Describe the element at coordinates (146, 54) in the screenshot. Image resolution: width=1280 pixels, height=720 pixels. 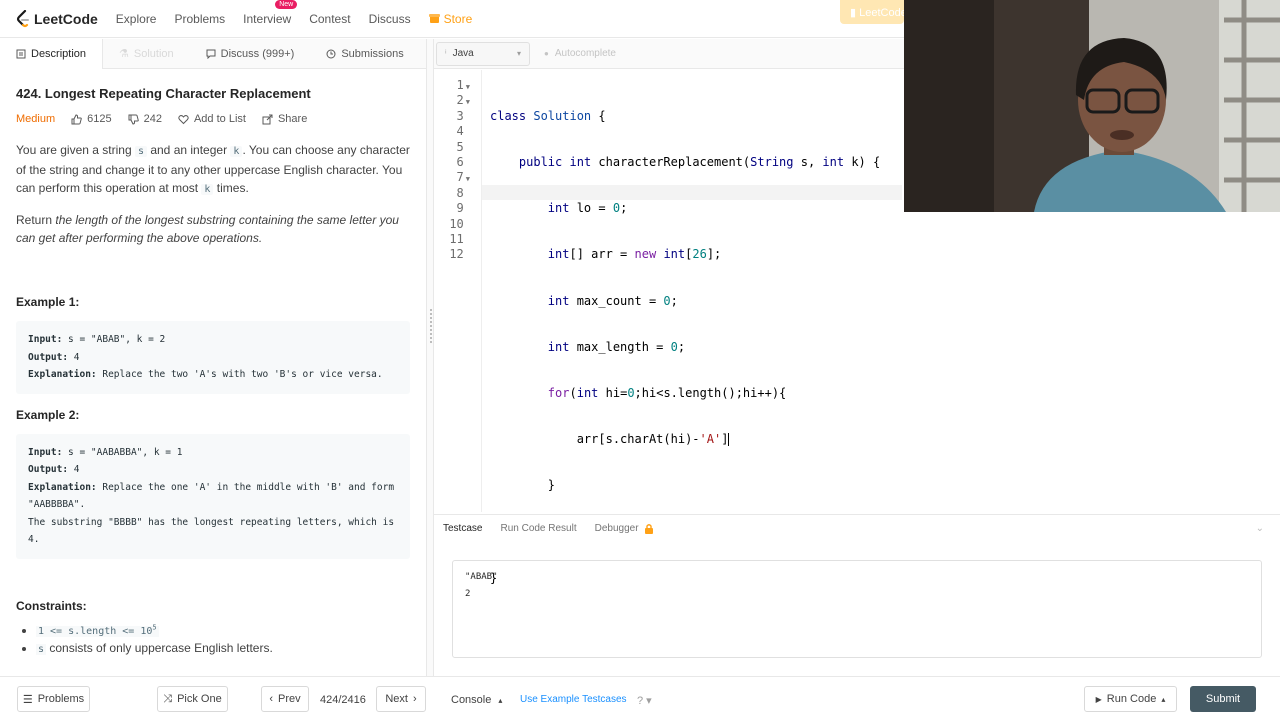
I see `tab-solution: ⚗ Solution` at that location.